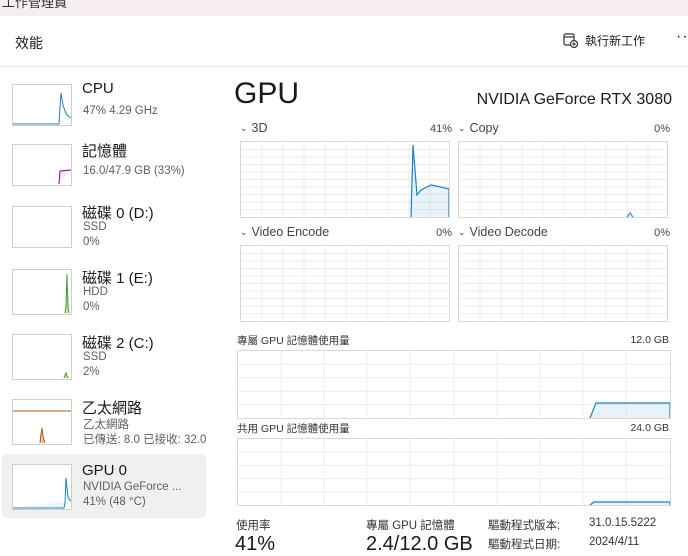 The image size is (688, 556). Describe the element at coordinates (344, 8) in the screenshot. I see `title-bar: 工作管理員` at that location.